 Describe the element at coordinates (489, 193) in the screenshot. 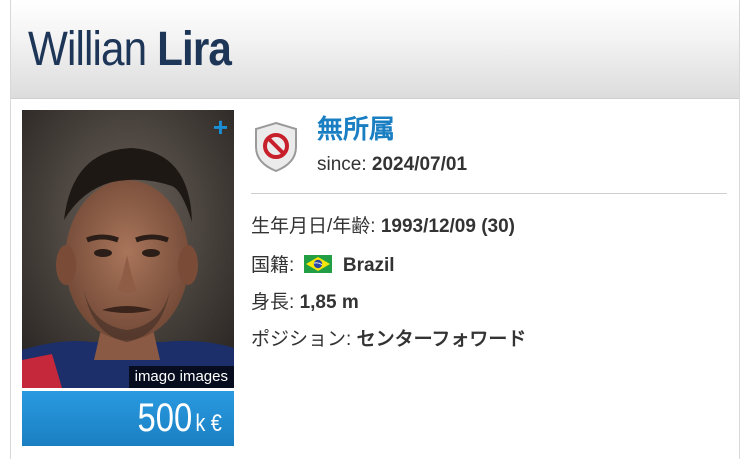

I see `divider` at that location.